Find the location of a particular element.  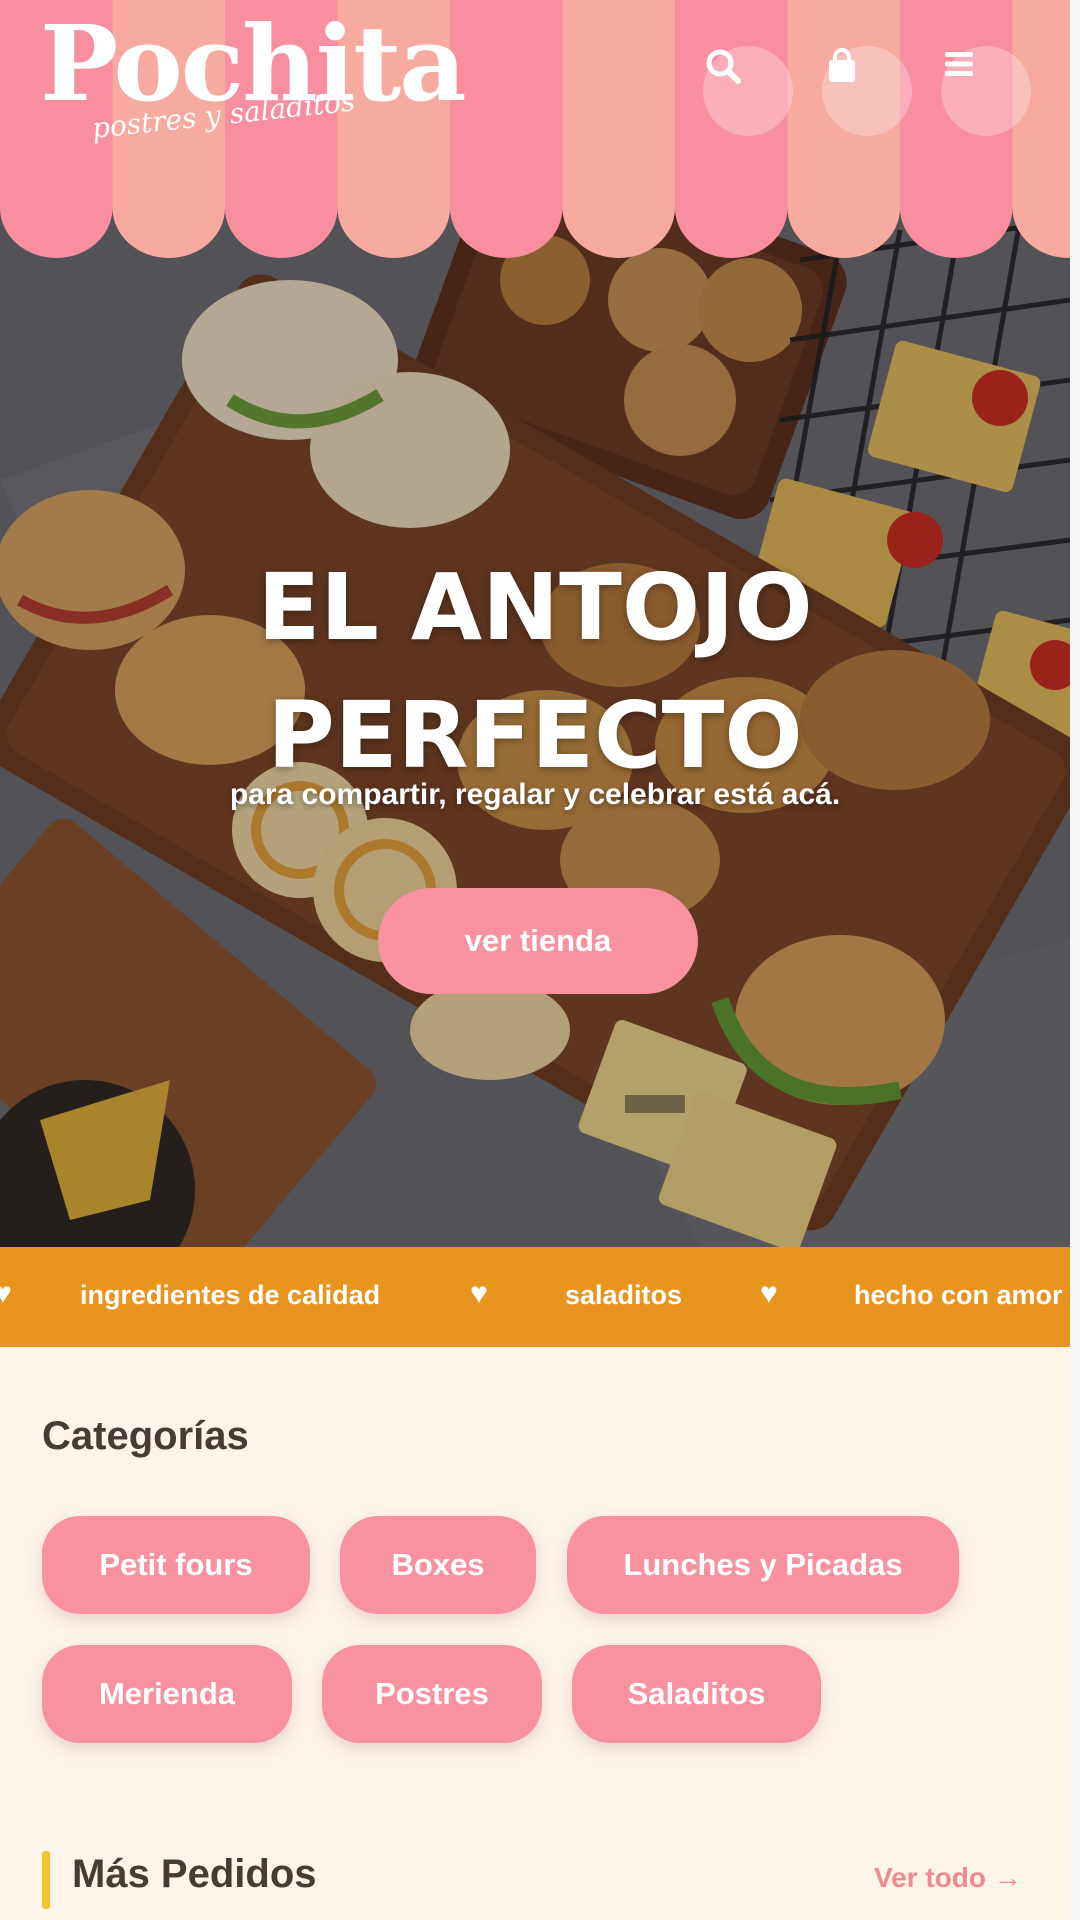

ver-todo-link: Ver todo → is located at coordinates (948, 1878).